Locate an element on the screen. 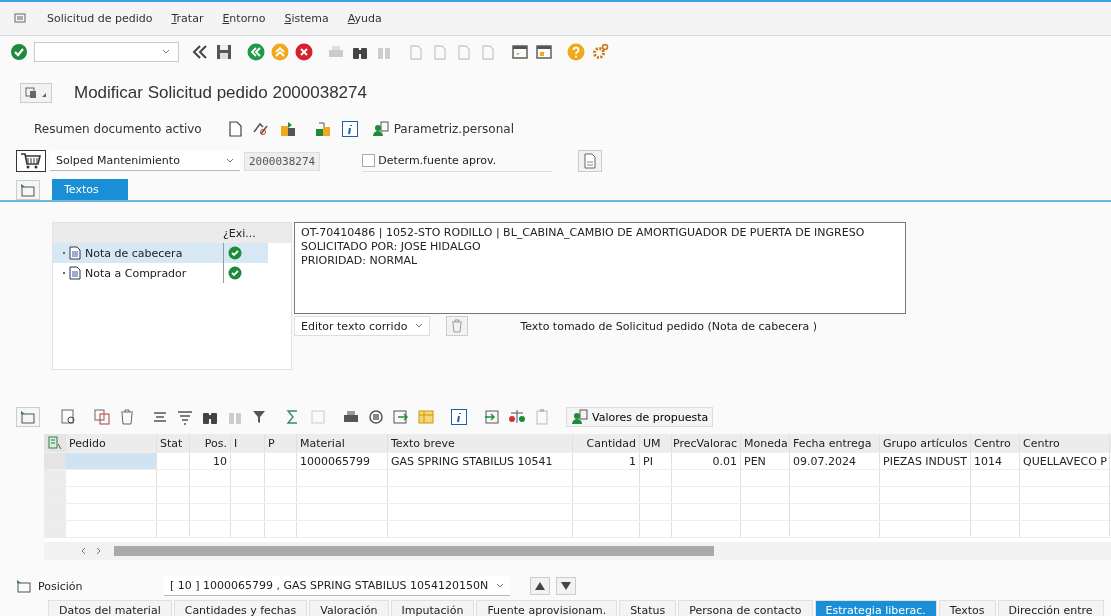 The width and height of the screenshot is (1111, 616). column-header: P is located at coordinates (281, 443).